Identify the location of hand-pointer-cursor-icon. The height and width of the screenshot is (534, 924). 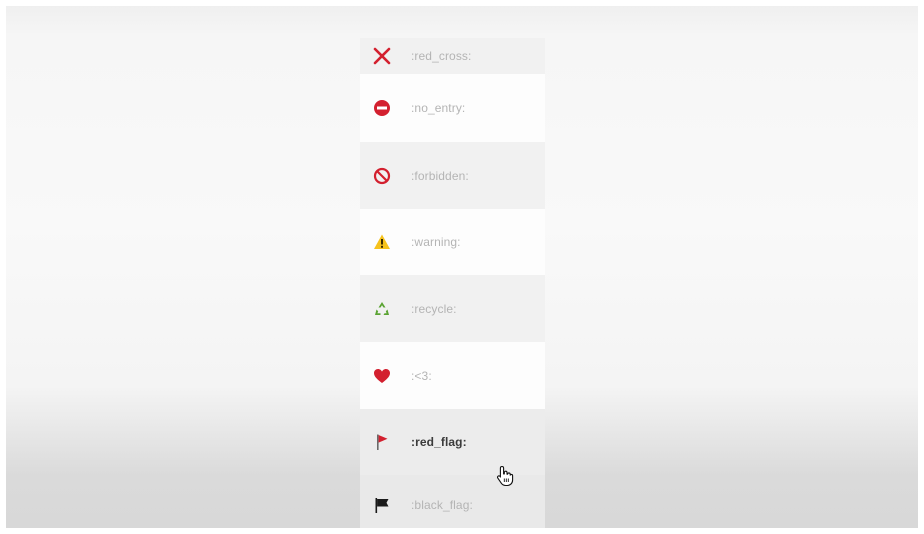
(505, 476).